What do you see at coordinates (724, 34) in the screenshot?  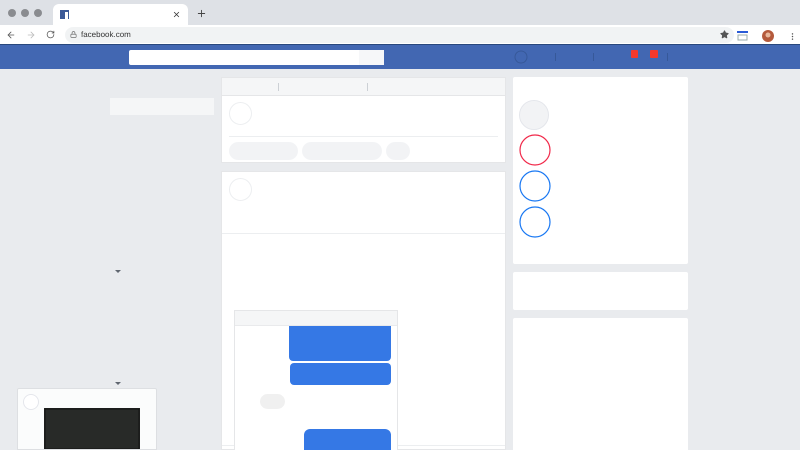 I see `bookmark-star-icon` at bounding box center [724, 34].